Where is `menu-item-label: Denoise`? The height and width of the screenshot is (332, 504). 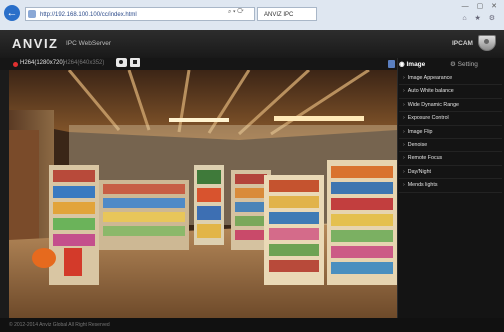
menu-item-label: Denoise is located at coordinates (417, 144).